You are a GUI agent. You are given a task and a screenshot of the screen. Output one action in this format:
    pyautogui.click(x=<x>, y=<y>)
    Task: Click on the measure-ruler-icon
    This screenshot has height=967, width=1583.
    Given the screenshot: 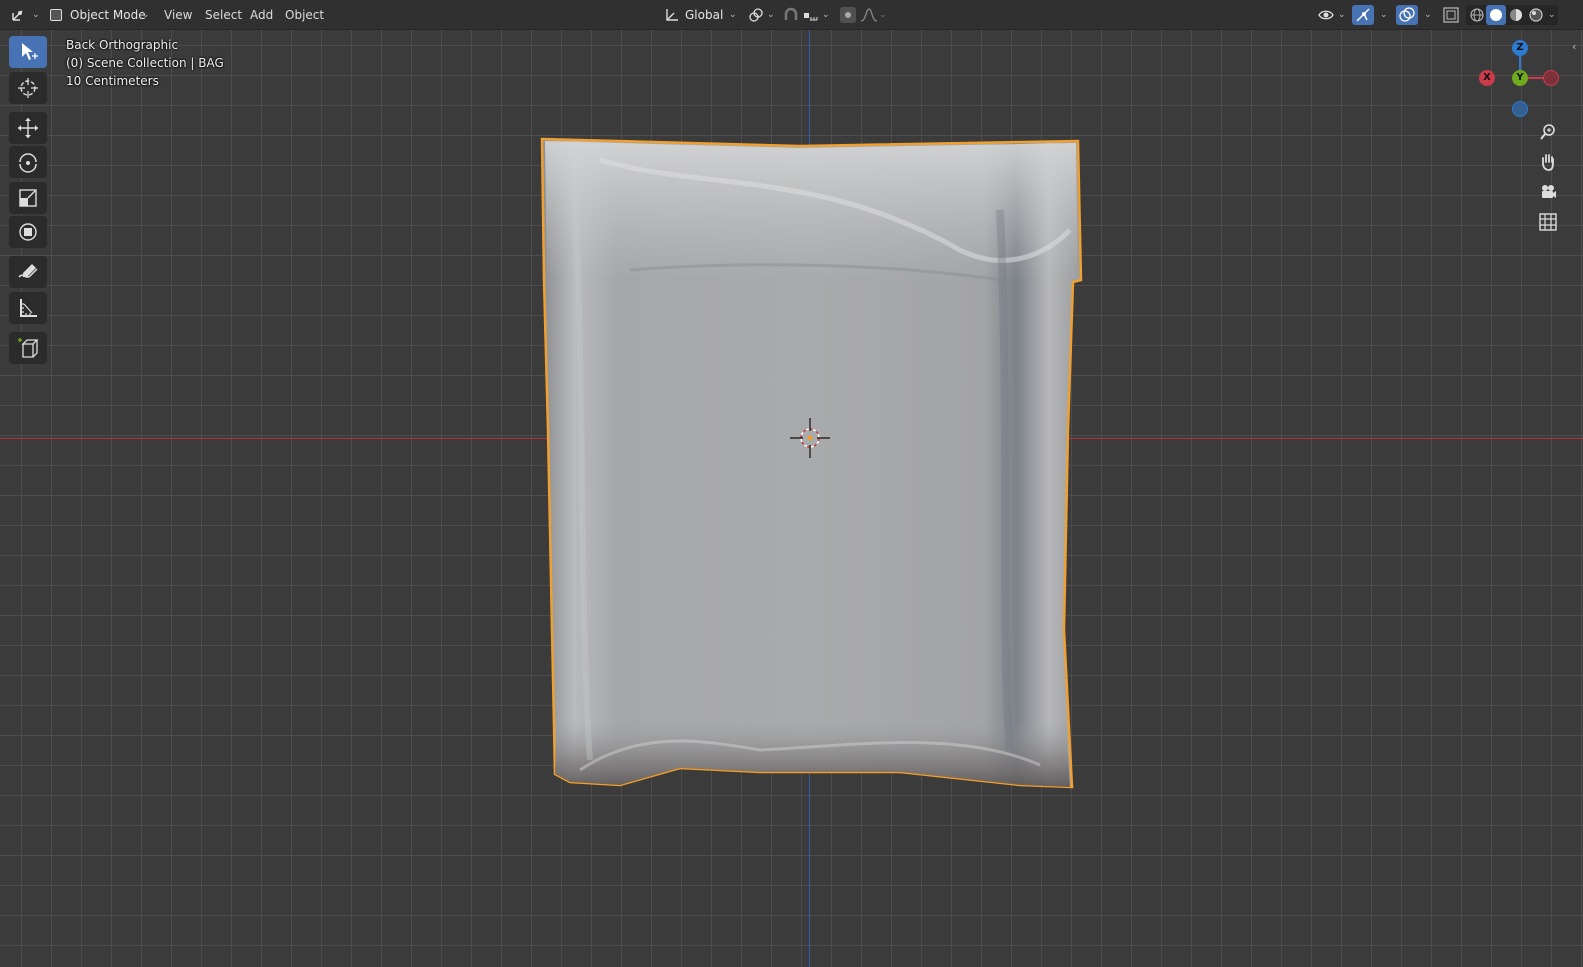 What is the action you would take?
    pyautogui.click(x=28, y=308)
    